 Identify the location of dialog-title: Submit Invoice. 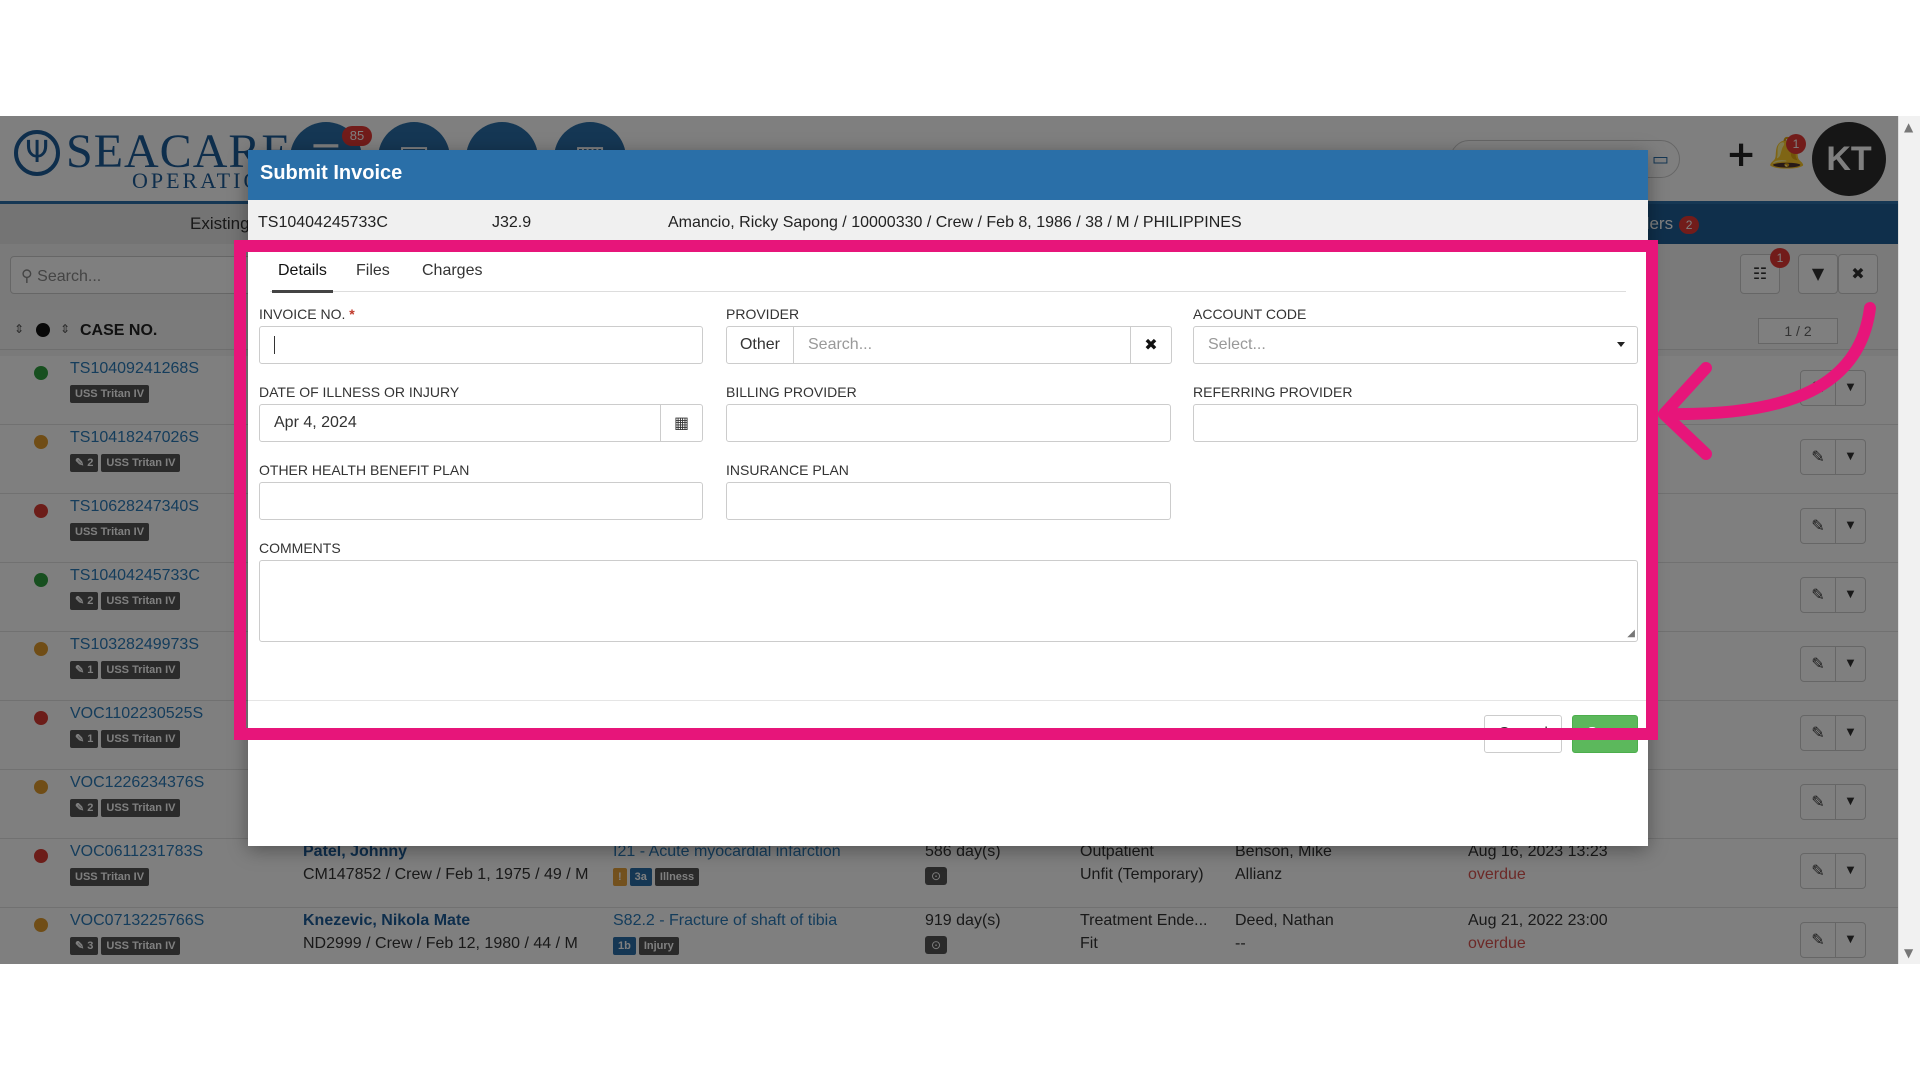
(948, 175).